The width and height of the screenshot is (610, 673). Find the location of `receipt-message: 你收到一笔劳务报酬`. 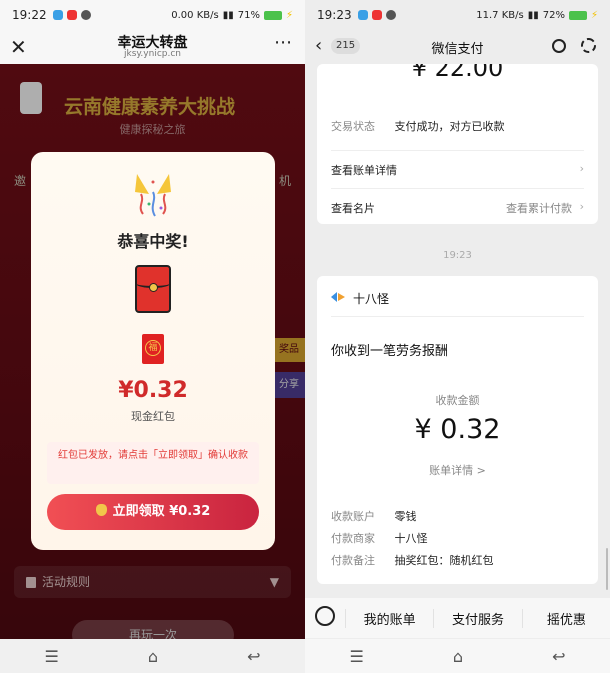

receipt-message: 你收到一笔劳务报酬 is located at coordinates (390, 351).